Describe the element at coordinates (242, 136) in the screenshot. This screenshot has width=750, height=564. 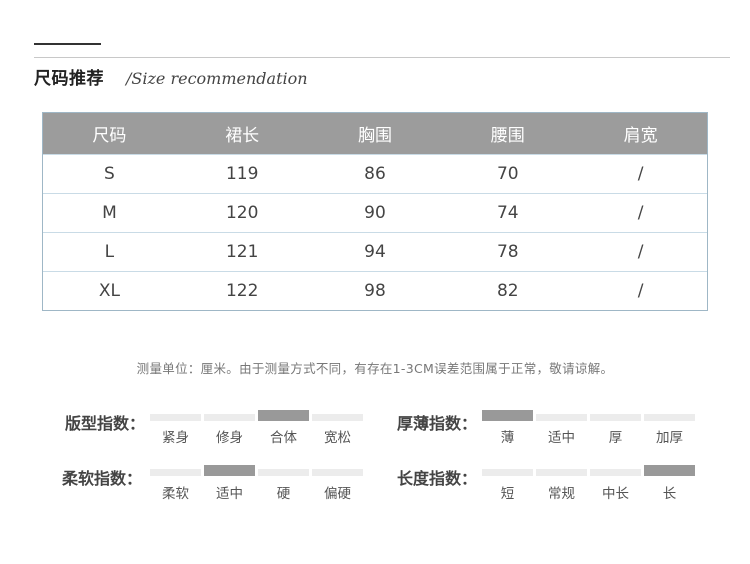
I see `table-header-cell: 裙长` at that location.